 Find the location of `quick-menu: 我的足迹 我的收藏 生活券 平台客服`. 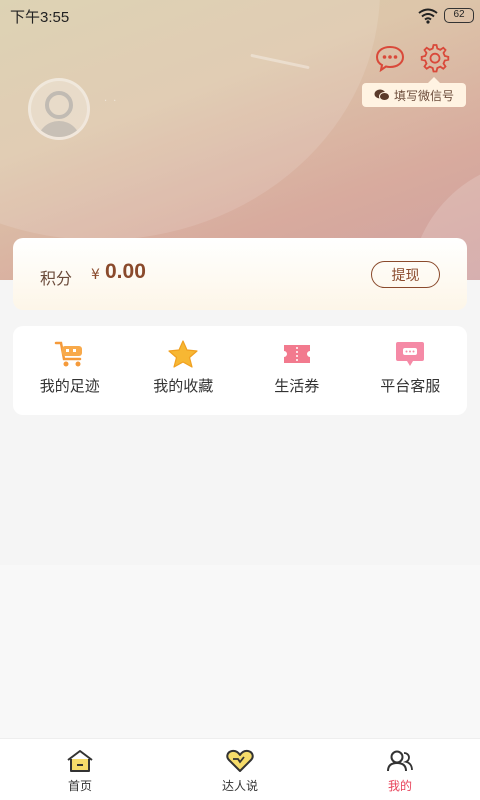

quick-menu: 我的足迹 我的收藏 生活券 平台客服 is located at coordinates (240, 370).